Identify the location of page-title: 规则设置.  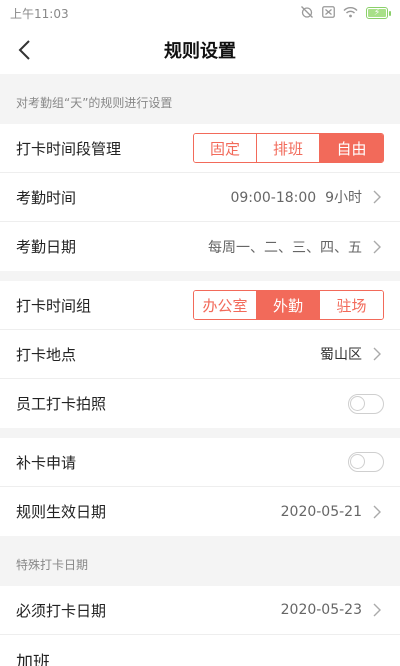
(200, 51).